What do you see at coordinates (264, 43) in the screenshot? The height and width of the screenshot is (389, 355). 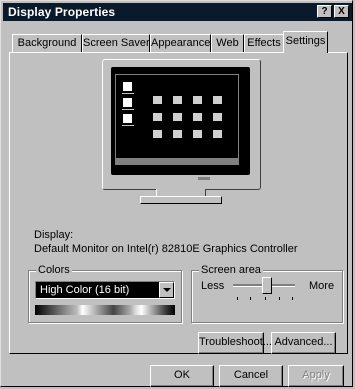 I see `tab-effects: Effects` at bounding box center [264, 43].